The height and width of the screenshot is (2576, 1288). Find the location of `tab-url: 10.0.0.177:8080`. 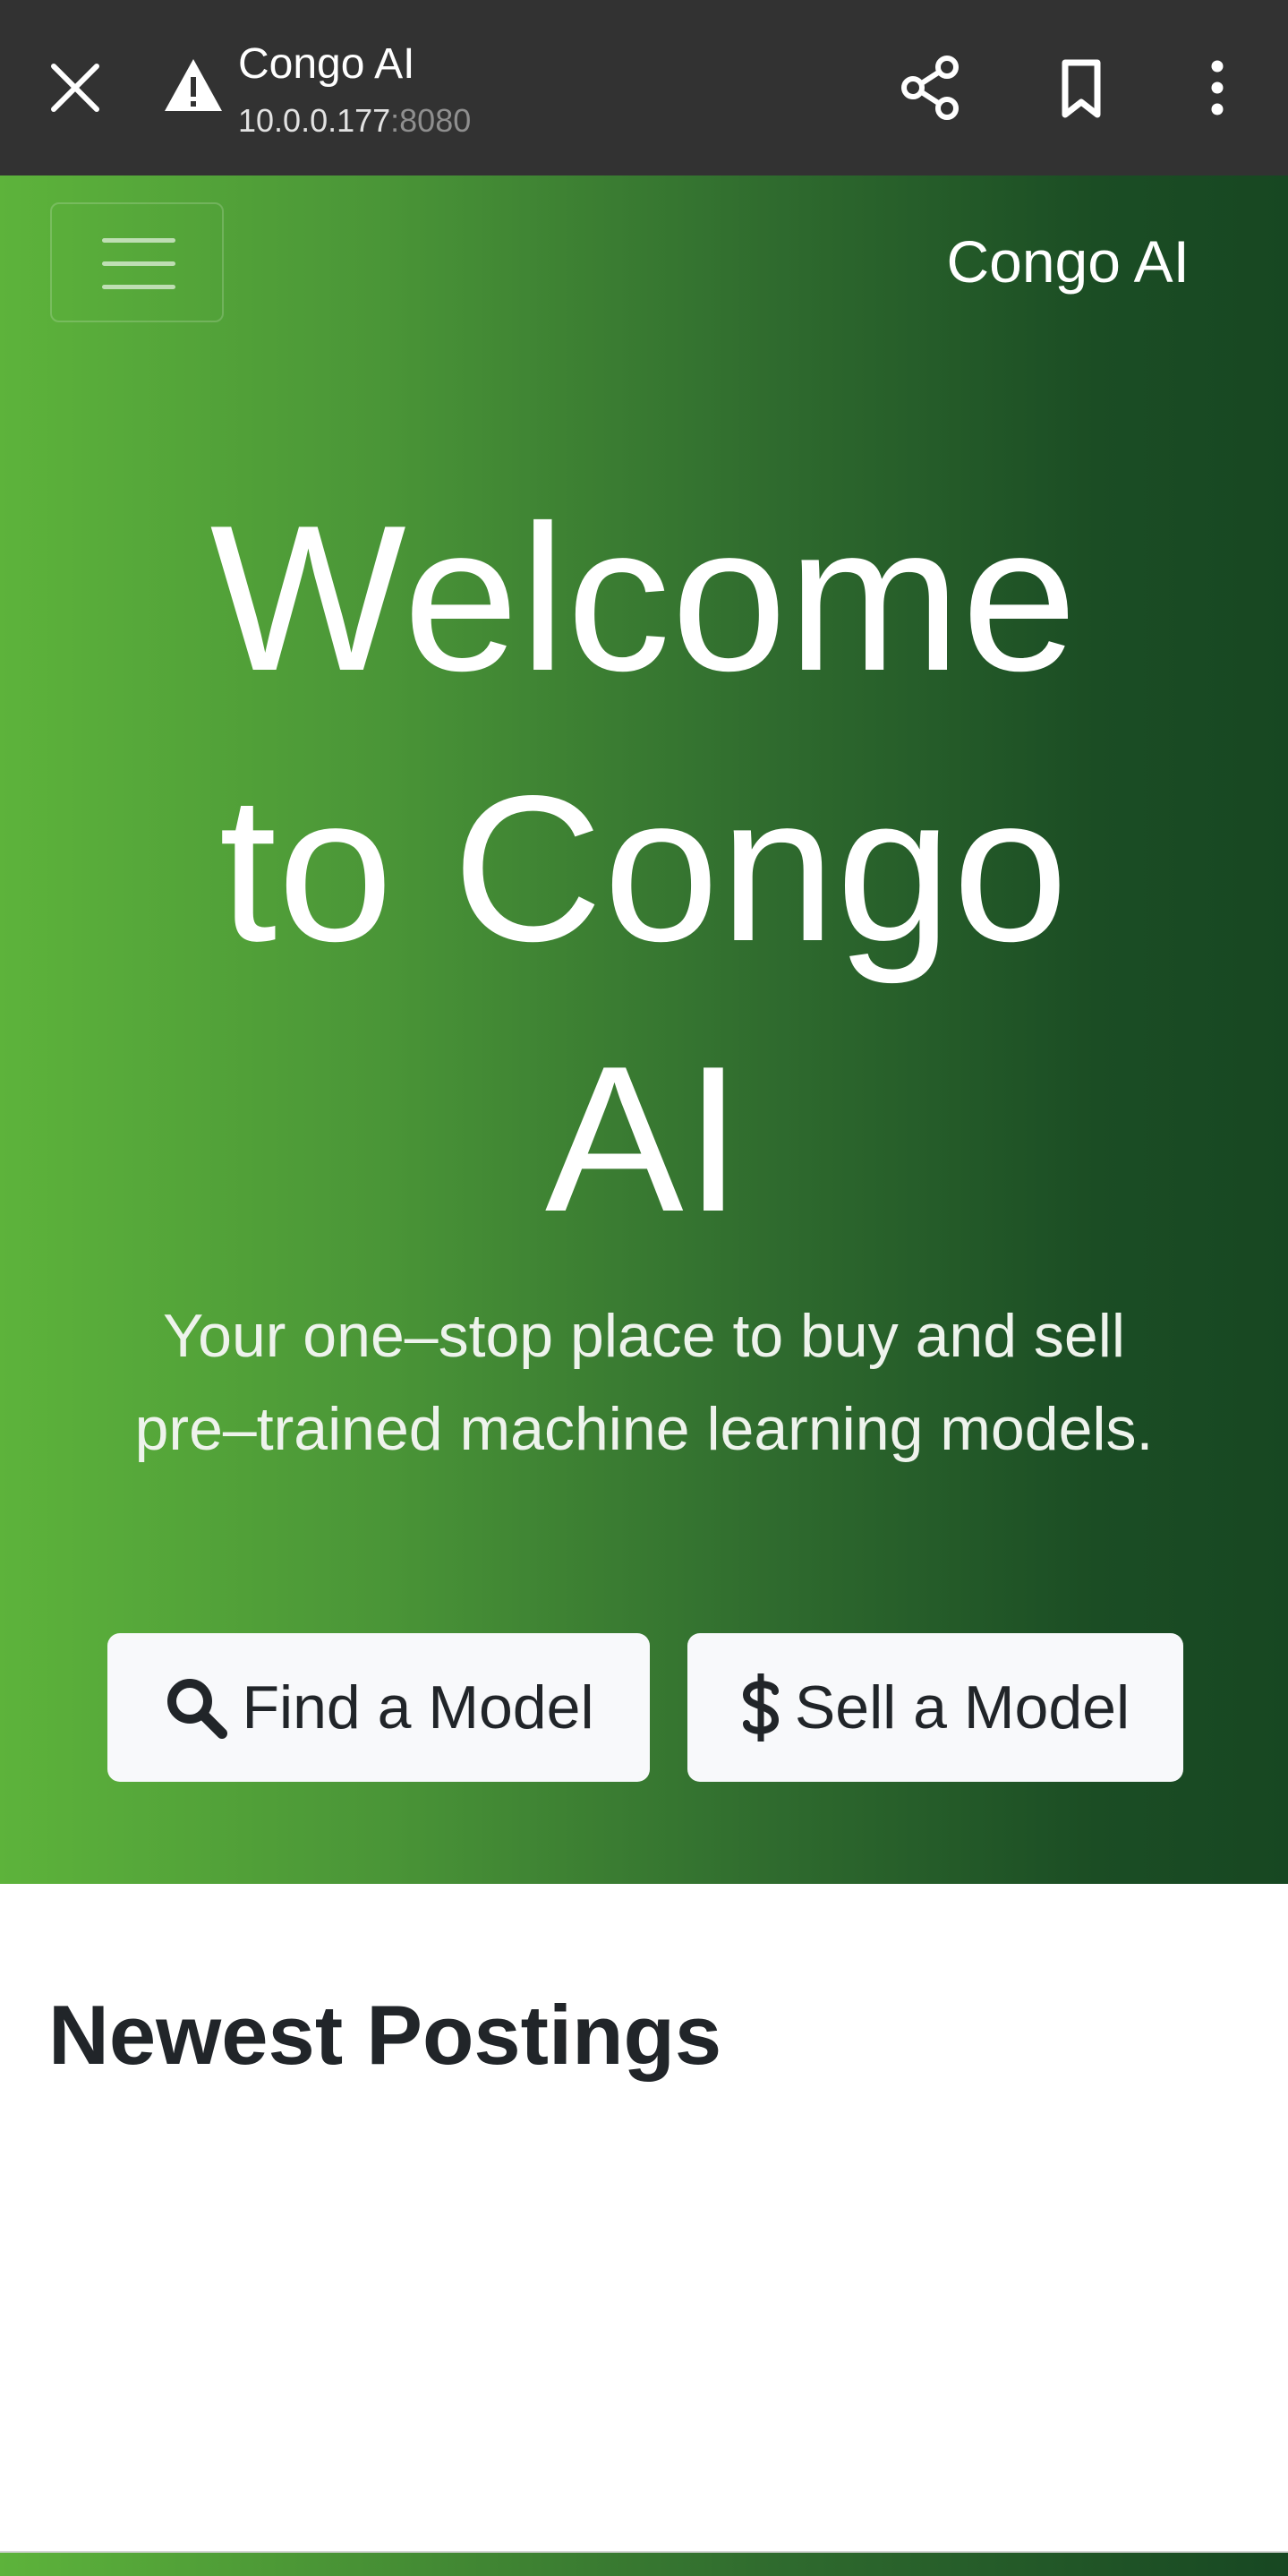

tab-url: 10.0.0.177:8080 is located at coordinates (354, 121).